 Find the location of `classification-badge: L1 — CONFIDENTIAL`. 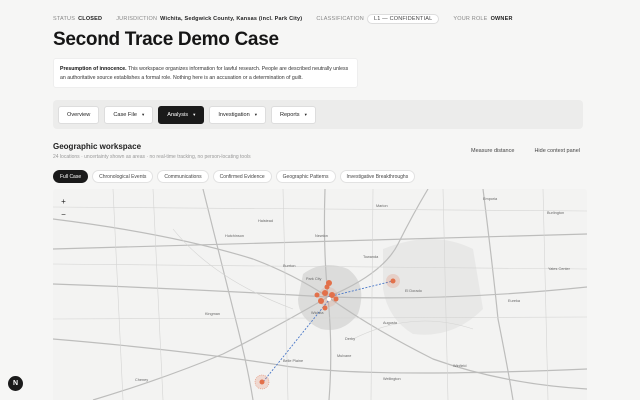

classification-badge: L1 — CONFIDENTIAL is located at coordinates (403, 19).